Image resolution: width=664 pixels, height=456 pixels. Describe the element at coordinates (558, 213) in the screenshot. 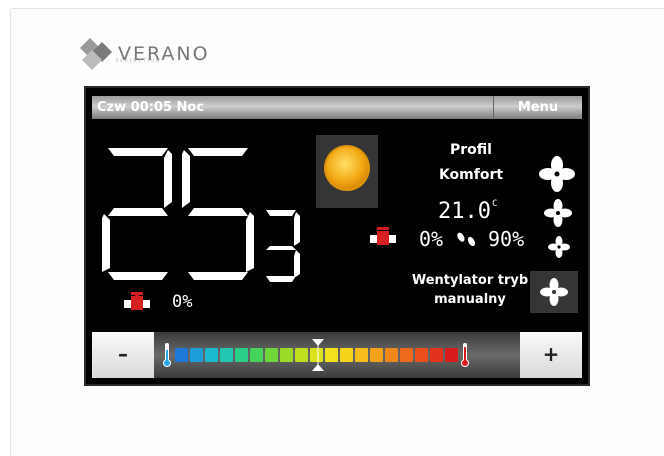

I see `fan-speed-medium-icon` at that location.